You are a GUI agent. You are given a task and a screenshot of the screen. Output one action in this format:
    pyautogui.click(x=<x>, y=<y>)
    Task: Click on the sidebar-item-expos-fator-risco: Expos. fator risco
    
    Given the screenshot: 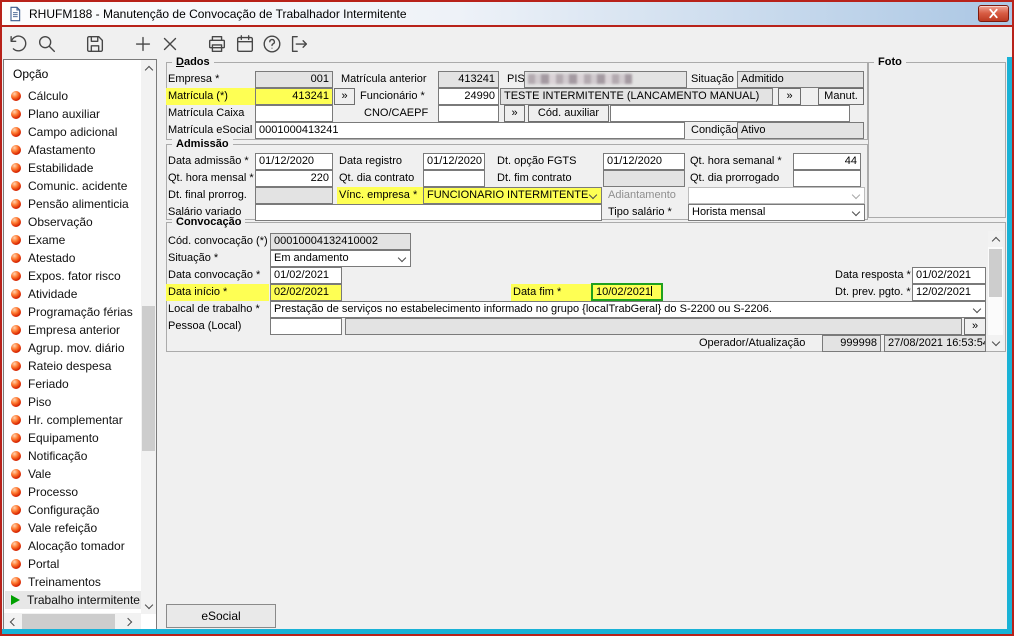 What is the action you would take?
    pyautogui.click(x=73, y=276)
    